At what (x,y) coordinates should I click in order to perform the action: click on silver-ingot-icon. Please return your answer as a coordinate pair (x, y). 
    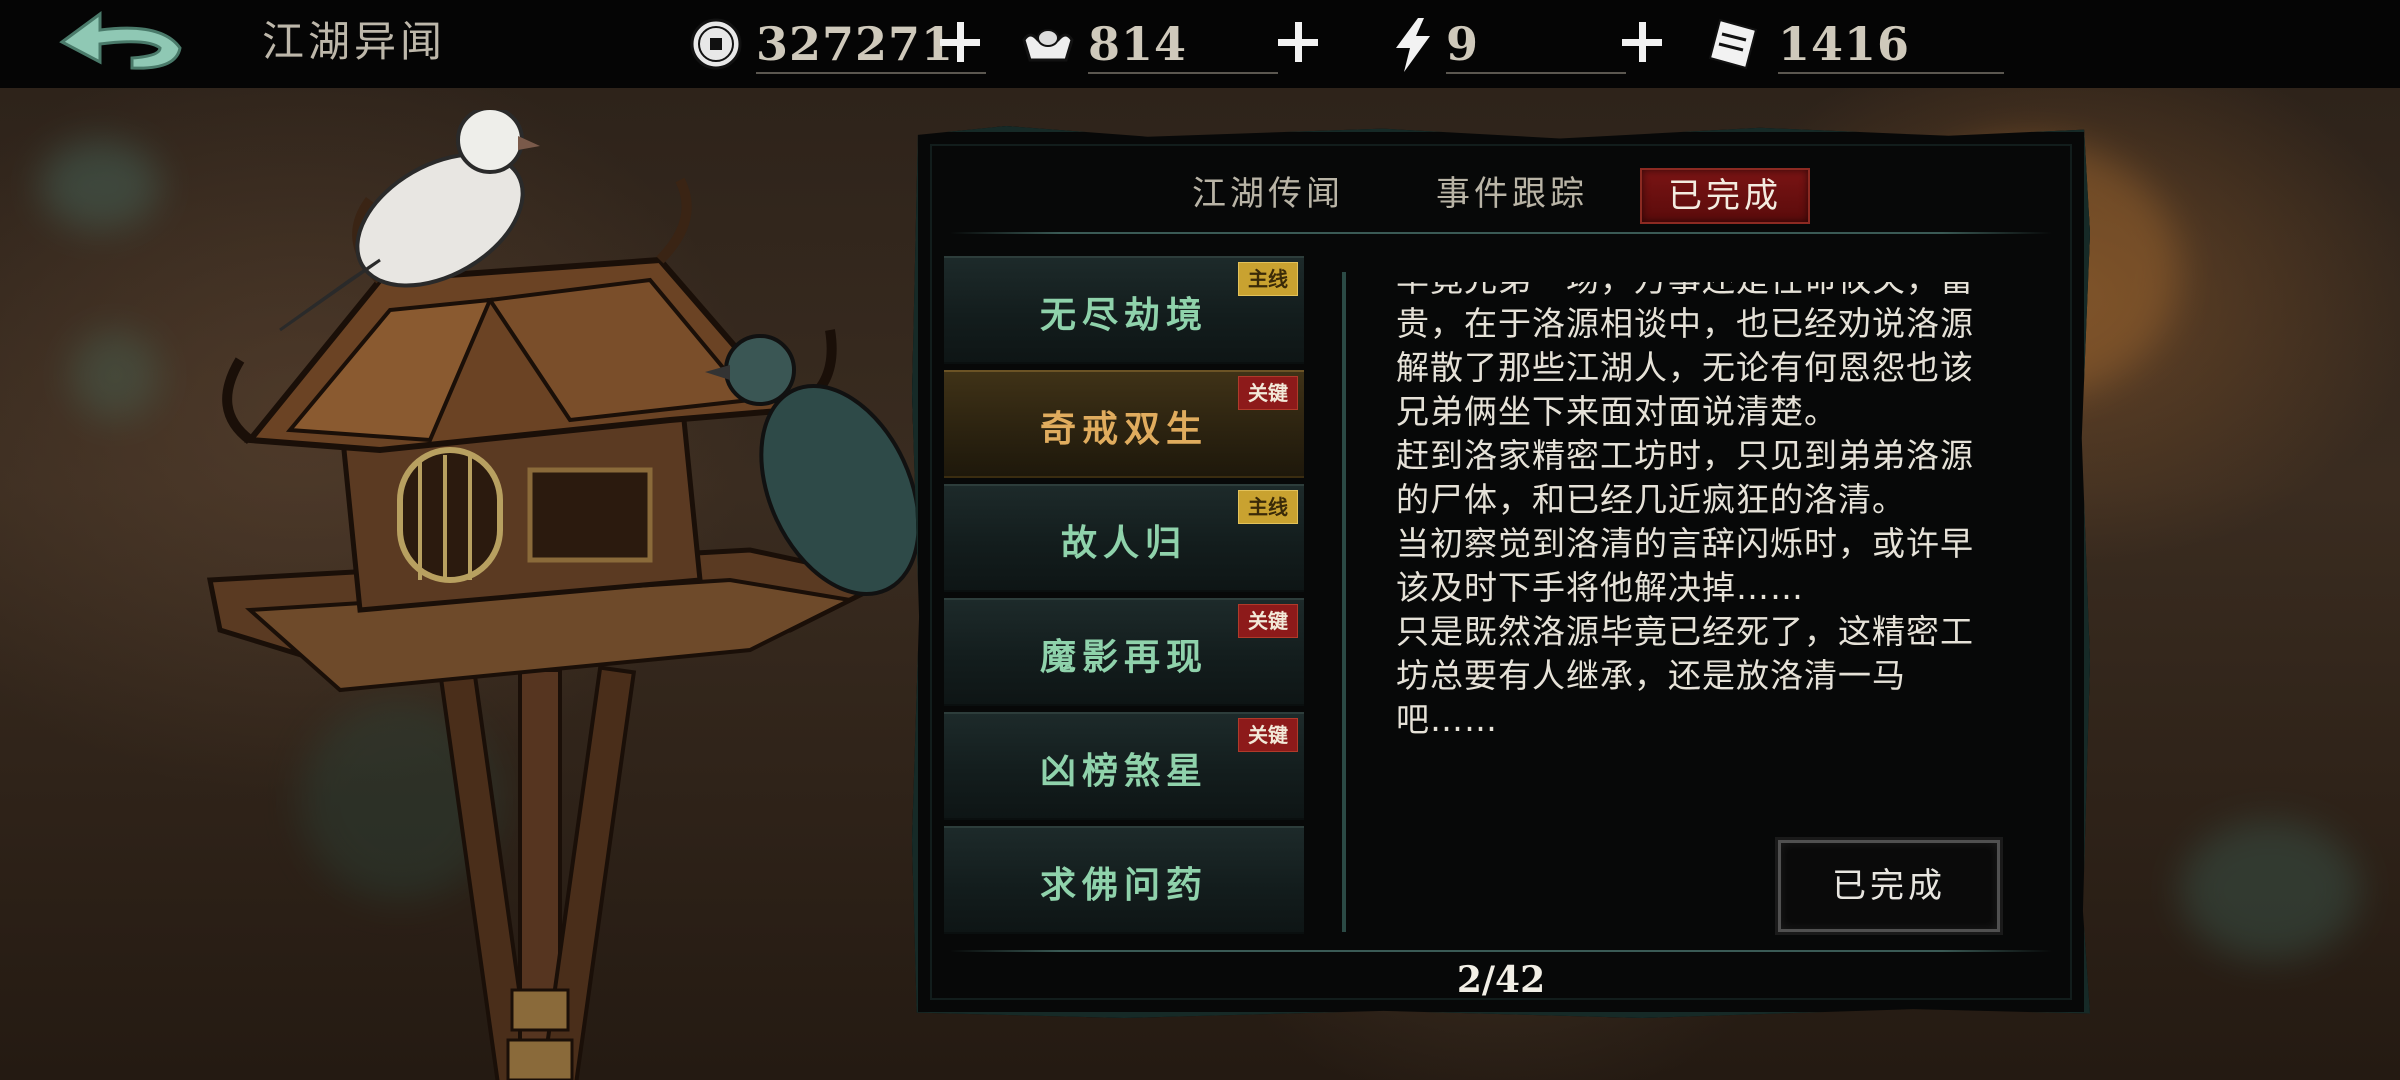
    Looking at the image, I should click on (1048, 45).